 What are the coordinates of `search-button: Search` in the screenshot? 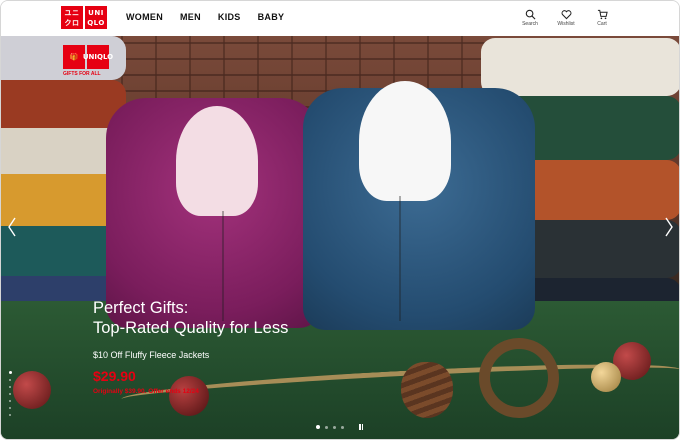 It's located at (530, 18).